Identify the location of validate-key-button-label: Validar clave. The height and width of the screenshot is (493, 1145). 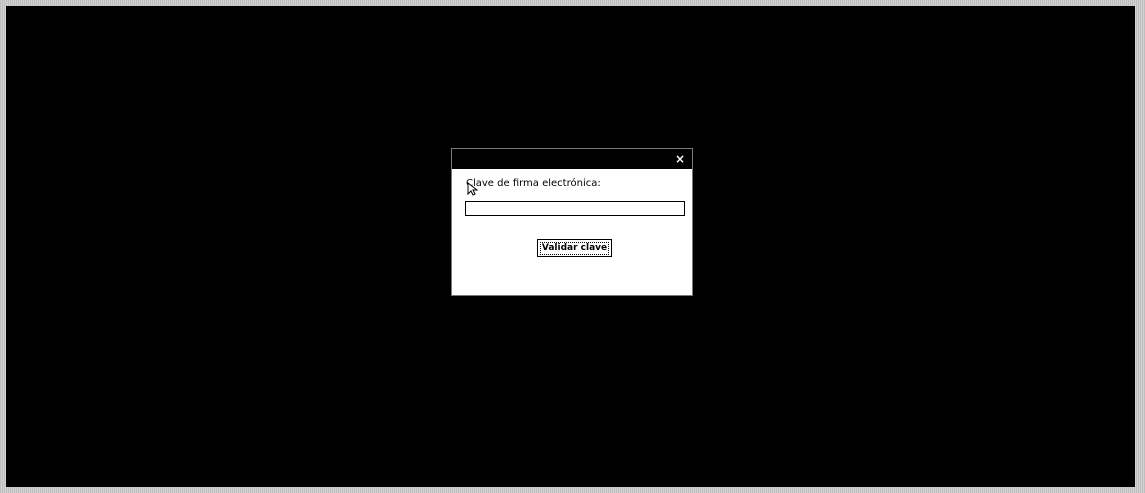
(574, 248).